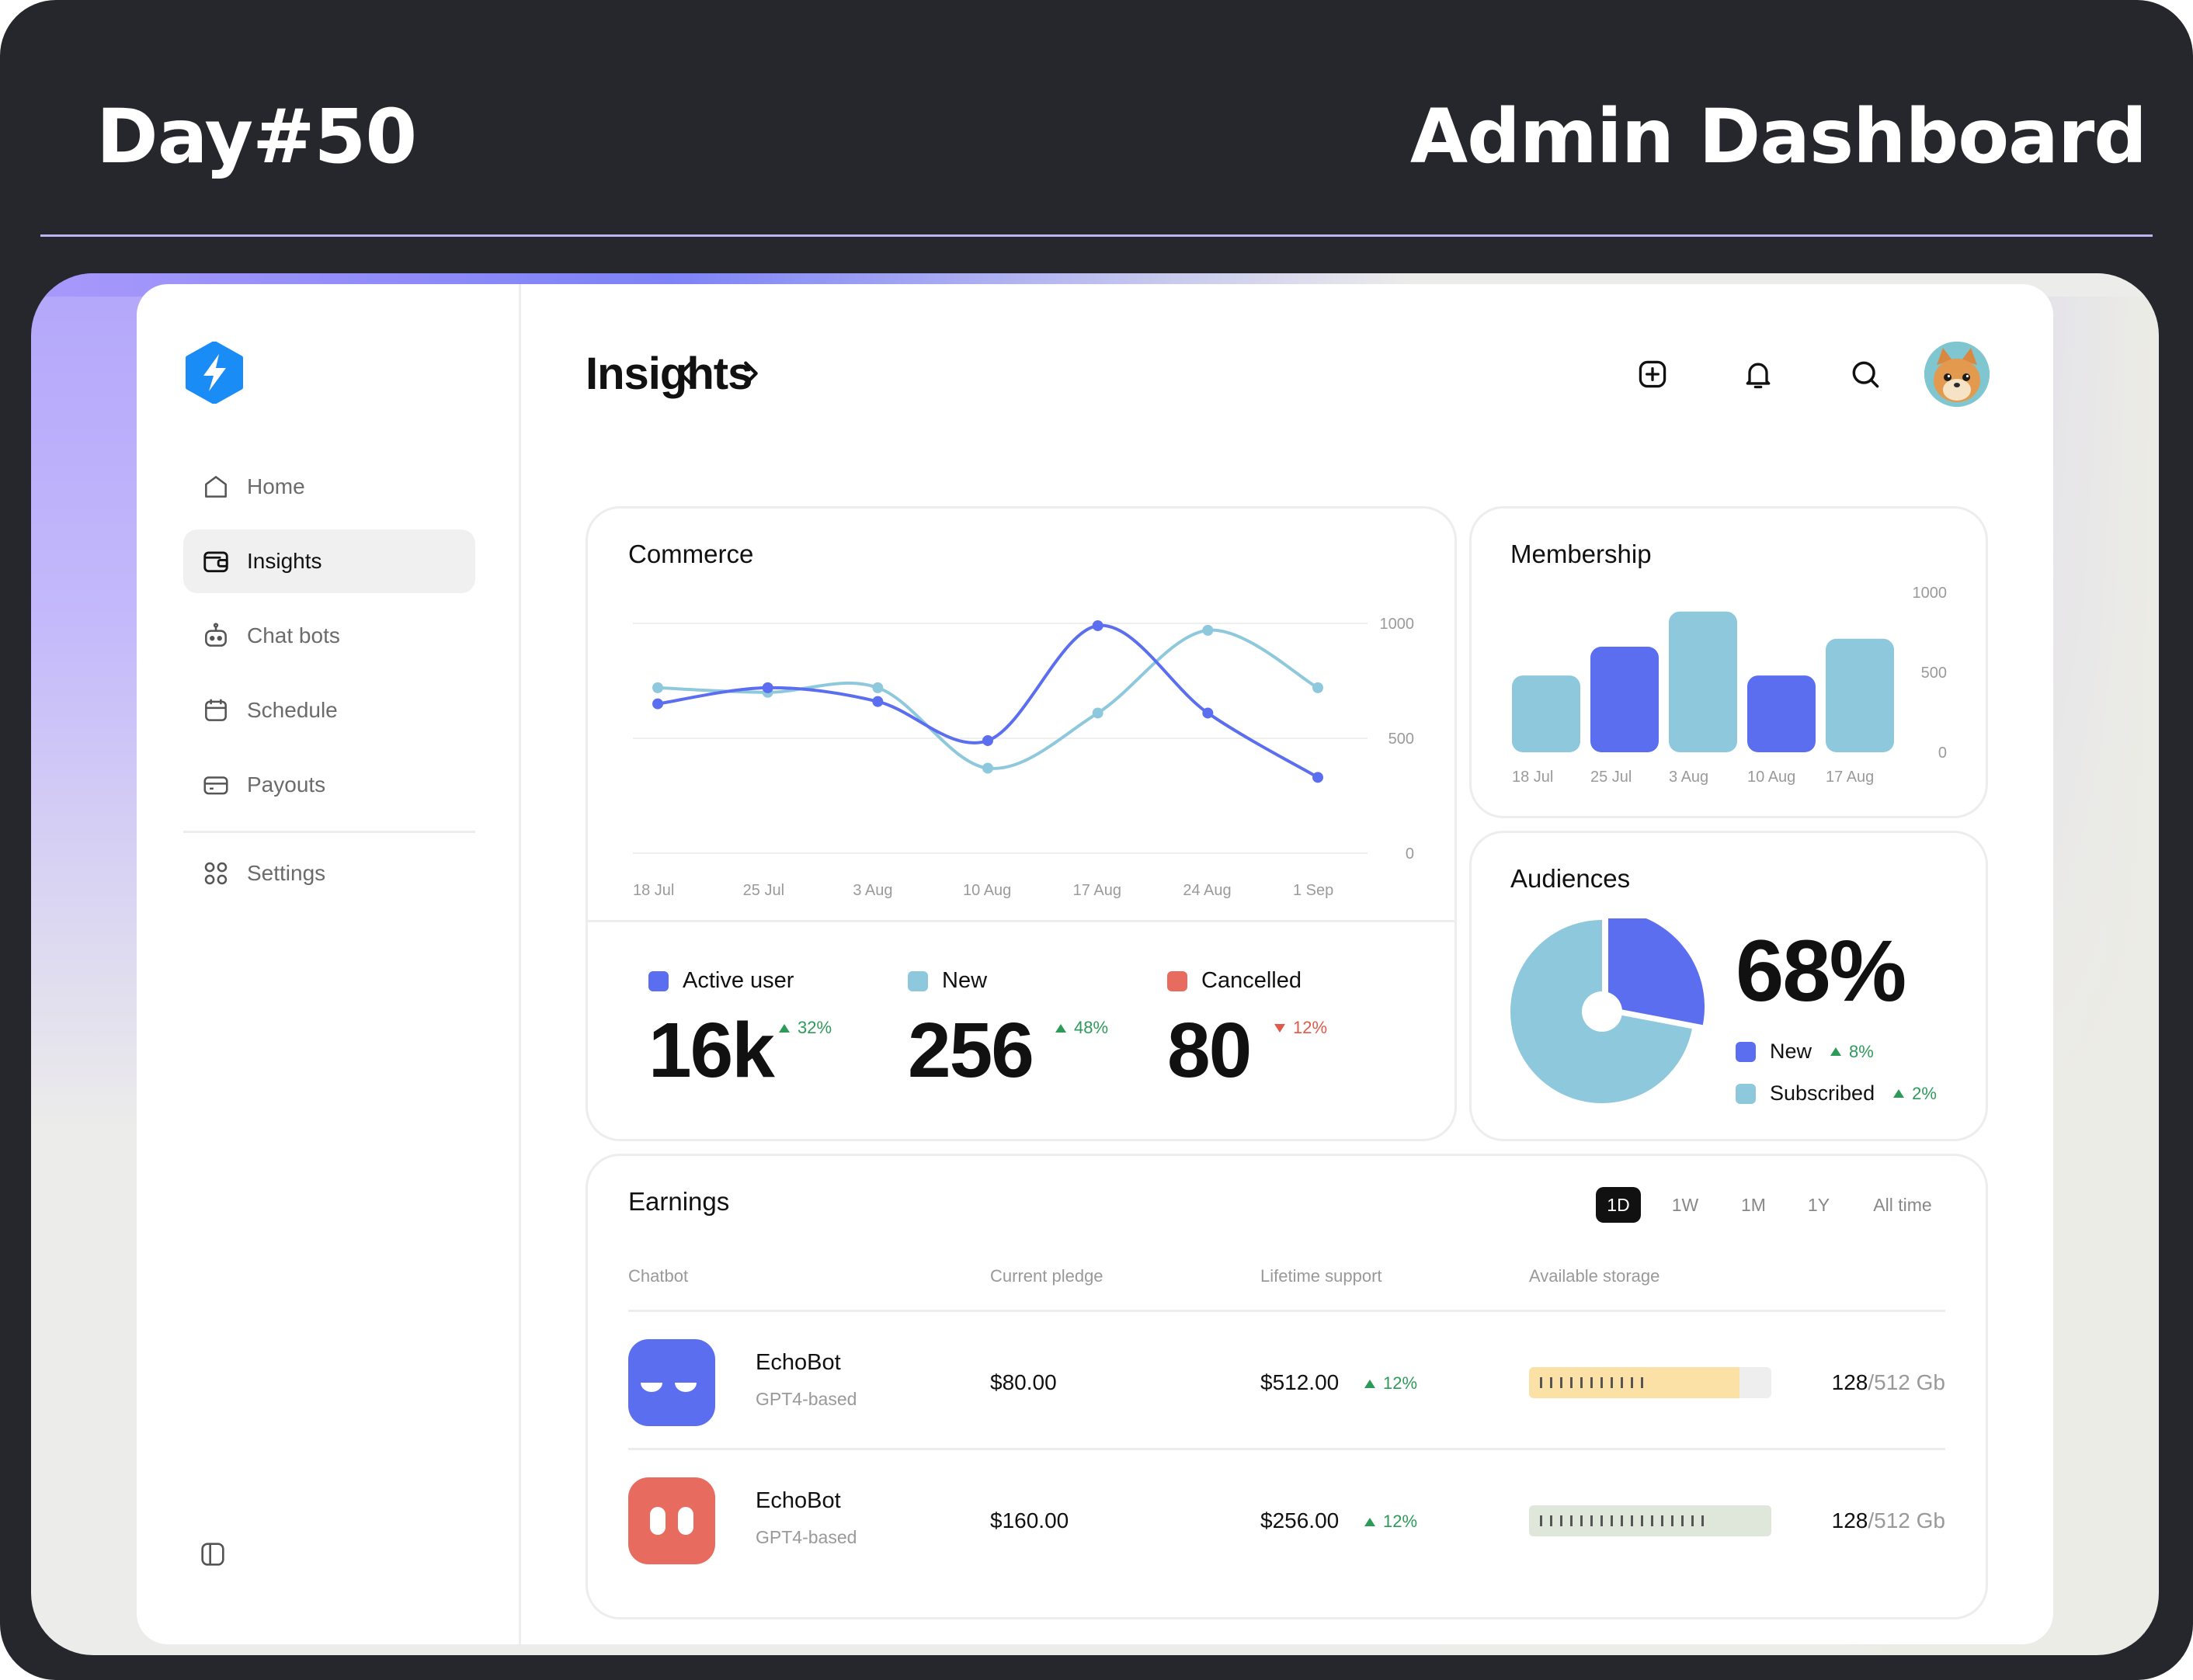  What do you see at coordinates (1595, 1276) in the screenshot?
I see `column-header-storage: Available storage` at bounding box center [1595, 1276].